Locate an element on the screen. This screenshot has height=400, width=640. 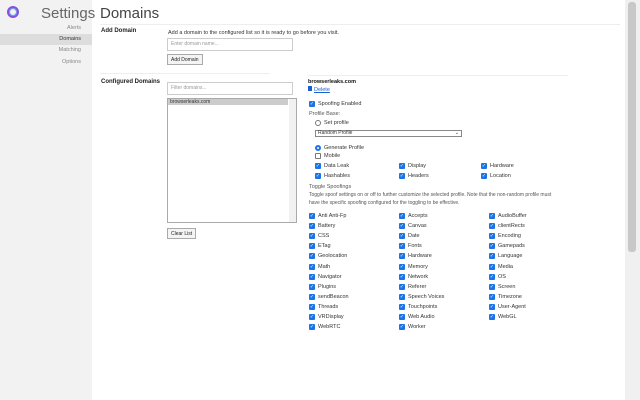
set-profile-label: Set profile is located at coordinates (336, 123).